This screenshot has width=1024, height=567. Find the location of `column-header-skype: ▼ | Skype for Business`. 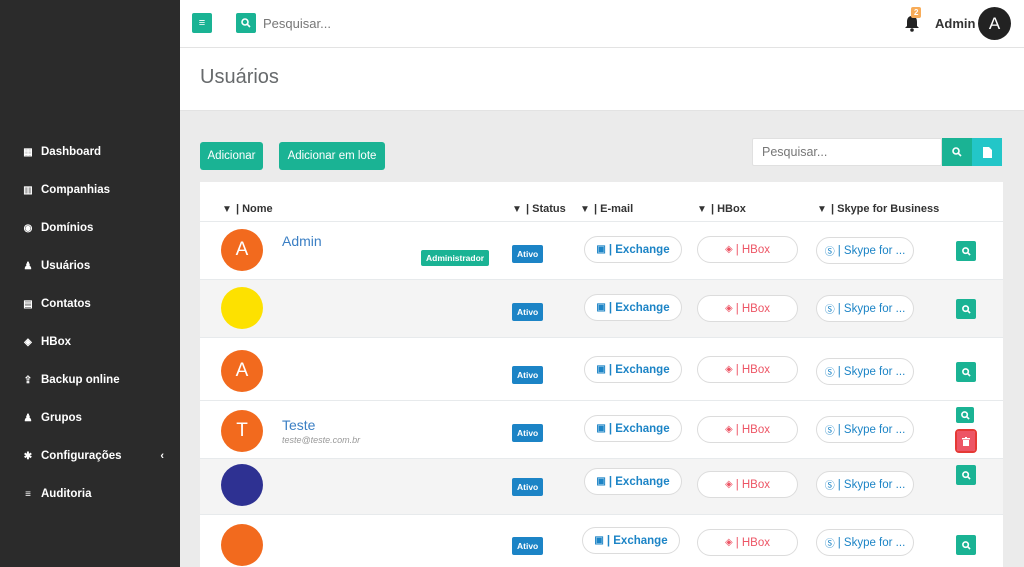

column-header-skype: ▼ | Skype for Business is located at coordinates (878, 209).